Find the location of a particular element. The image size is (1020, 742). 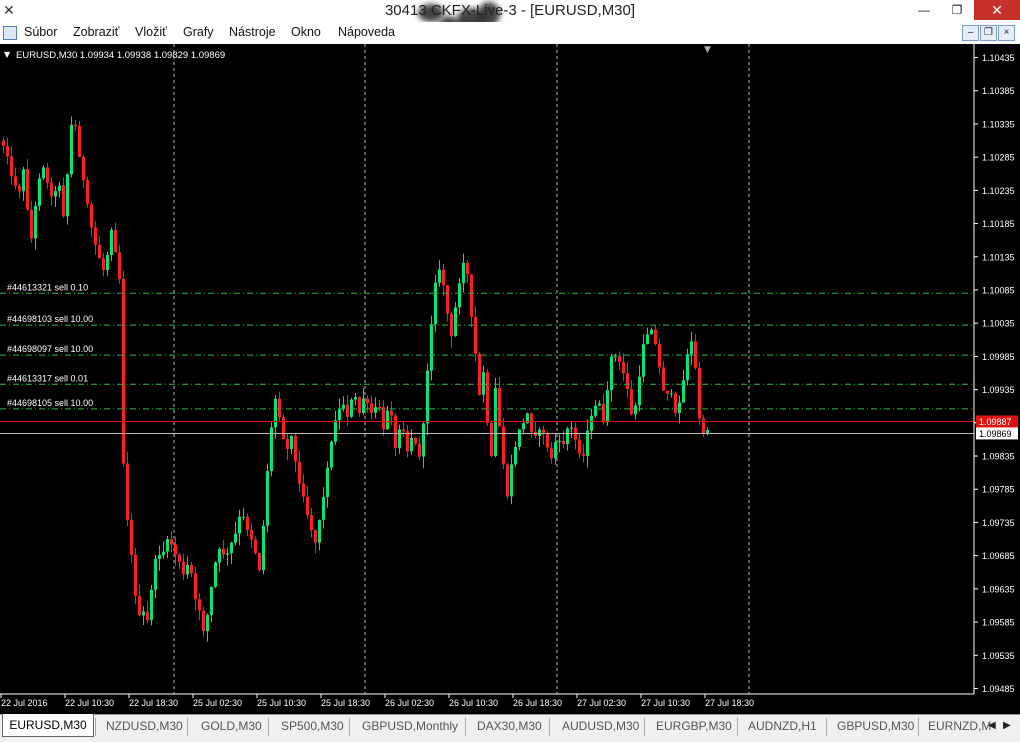

menu-tools: Nástroje is located at coordinates (252, 32).